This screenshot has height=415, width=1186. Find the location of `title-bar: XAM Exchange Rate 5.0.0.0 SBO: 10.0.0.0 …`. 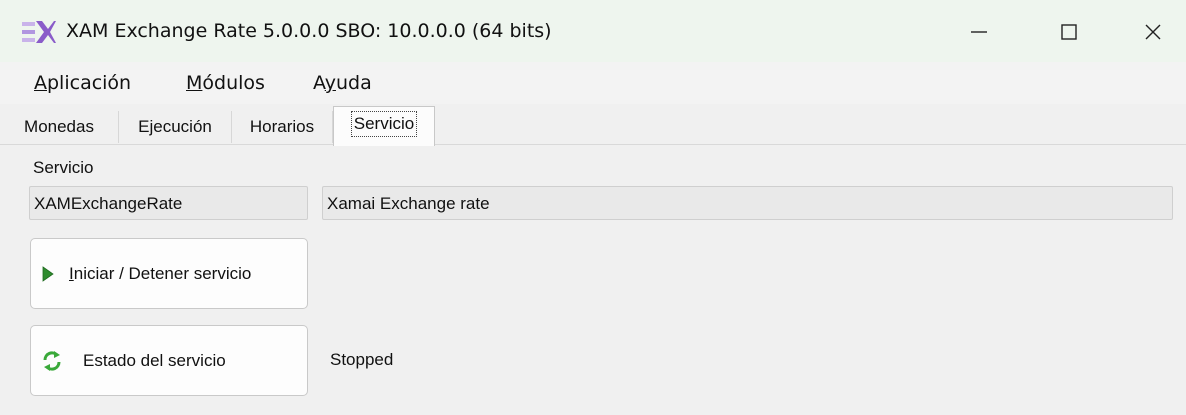

title-bar: XAM Exchange Rate 5.0.0.0 SBO: 10.0.0.0 … is located at coordinates (593, 31).